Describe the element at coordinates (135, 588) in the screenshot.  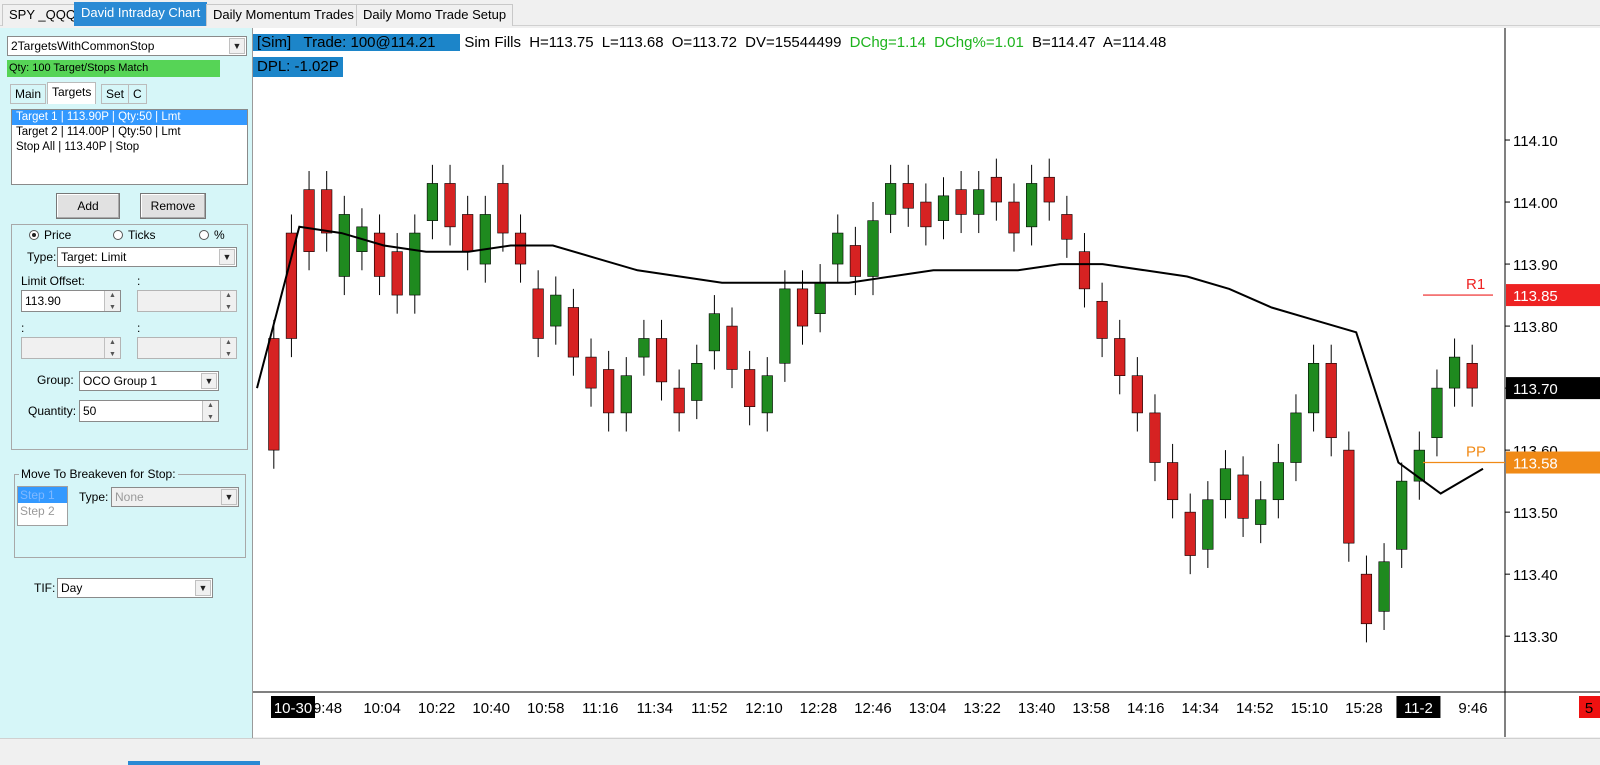
I see `tif-select: Day ▼` at that location.